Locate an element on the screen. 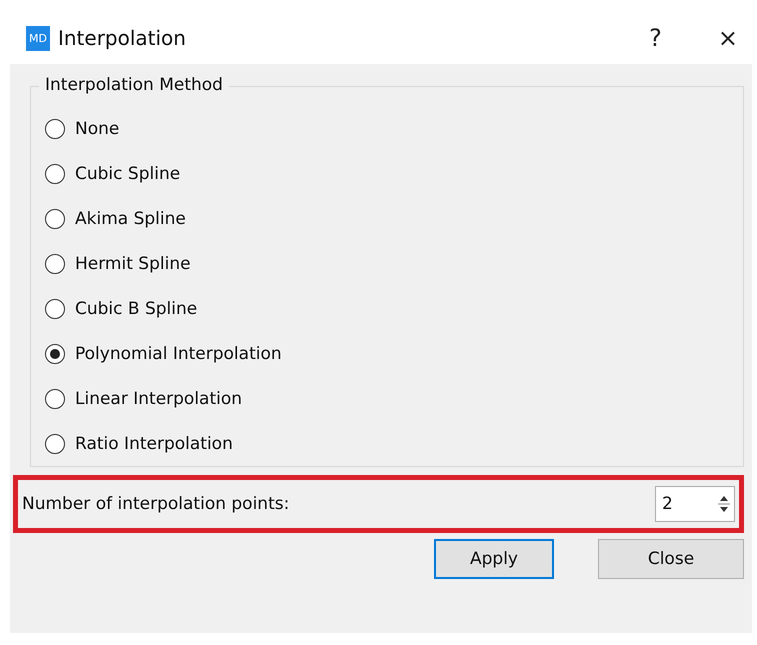 This screenshot has width=757, height=645. option-label: Polynomial Interpolation is located at coordinates (178, 354).